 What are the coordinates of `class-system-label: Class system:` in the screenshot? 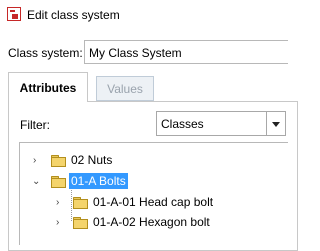 It's located at (45, 53).